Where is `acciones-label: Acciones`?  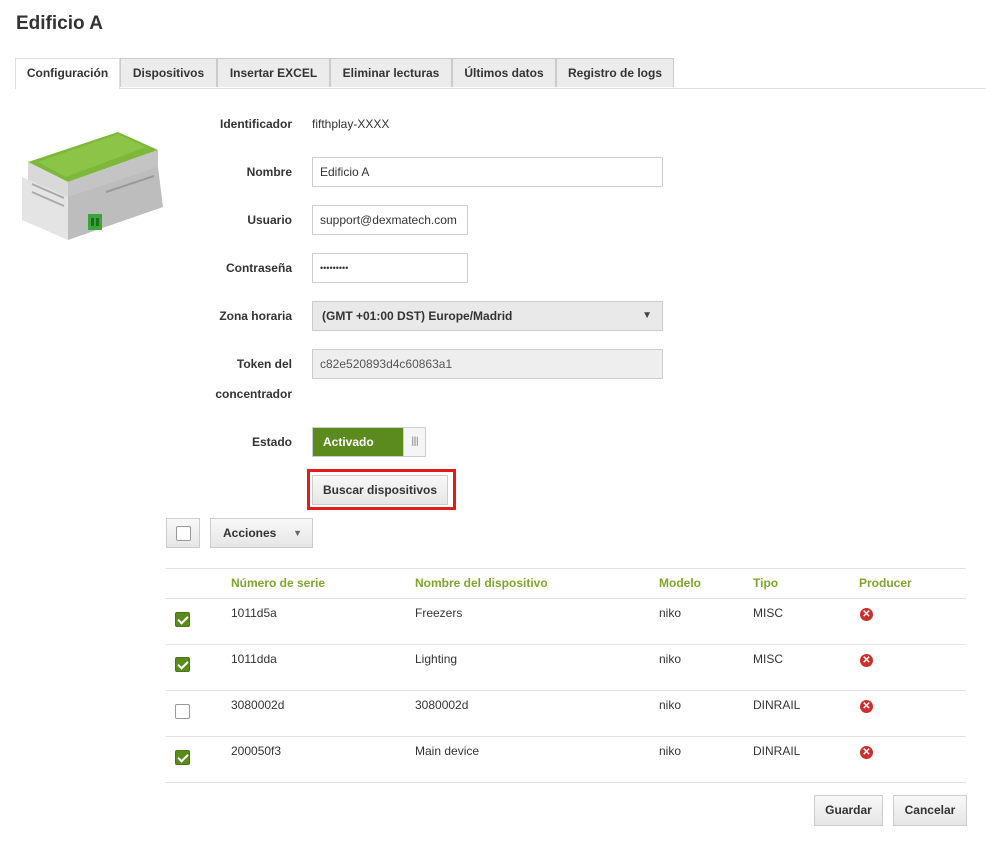
acciones-label: Acciones is located at coordinates (250, 533).